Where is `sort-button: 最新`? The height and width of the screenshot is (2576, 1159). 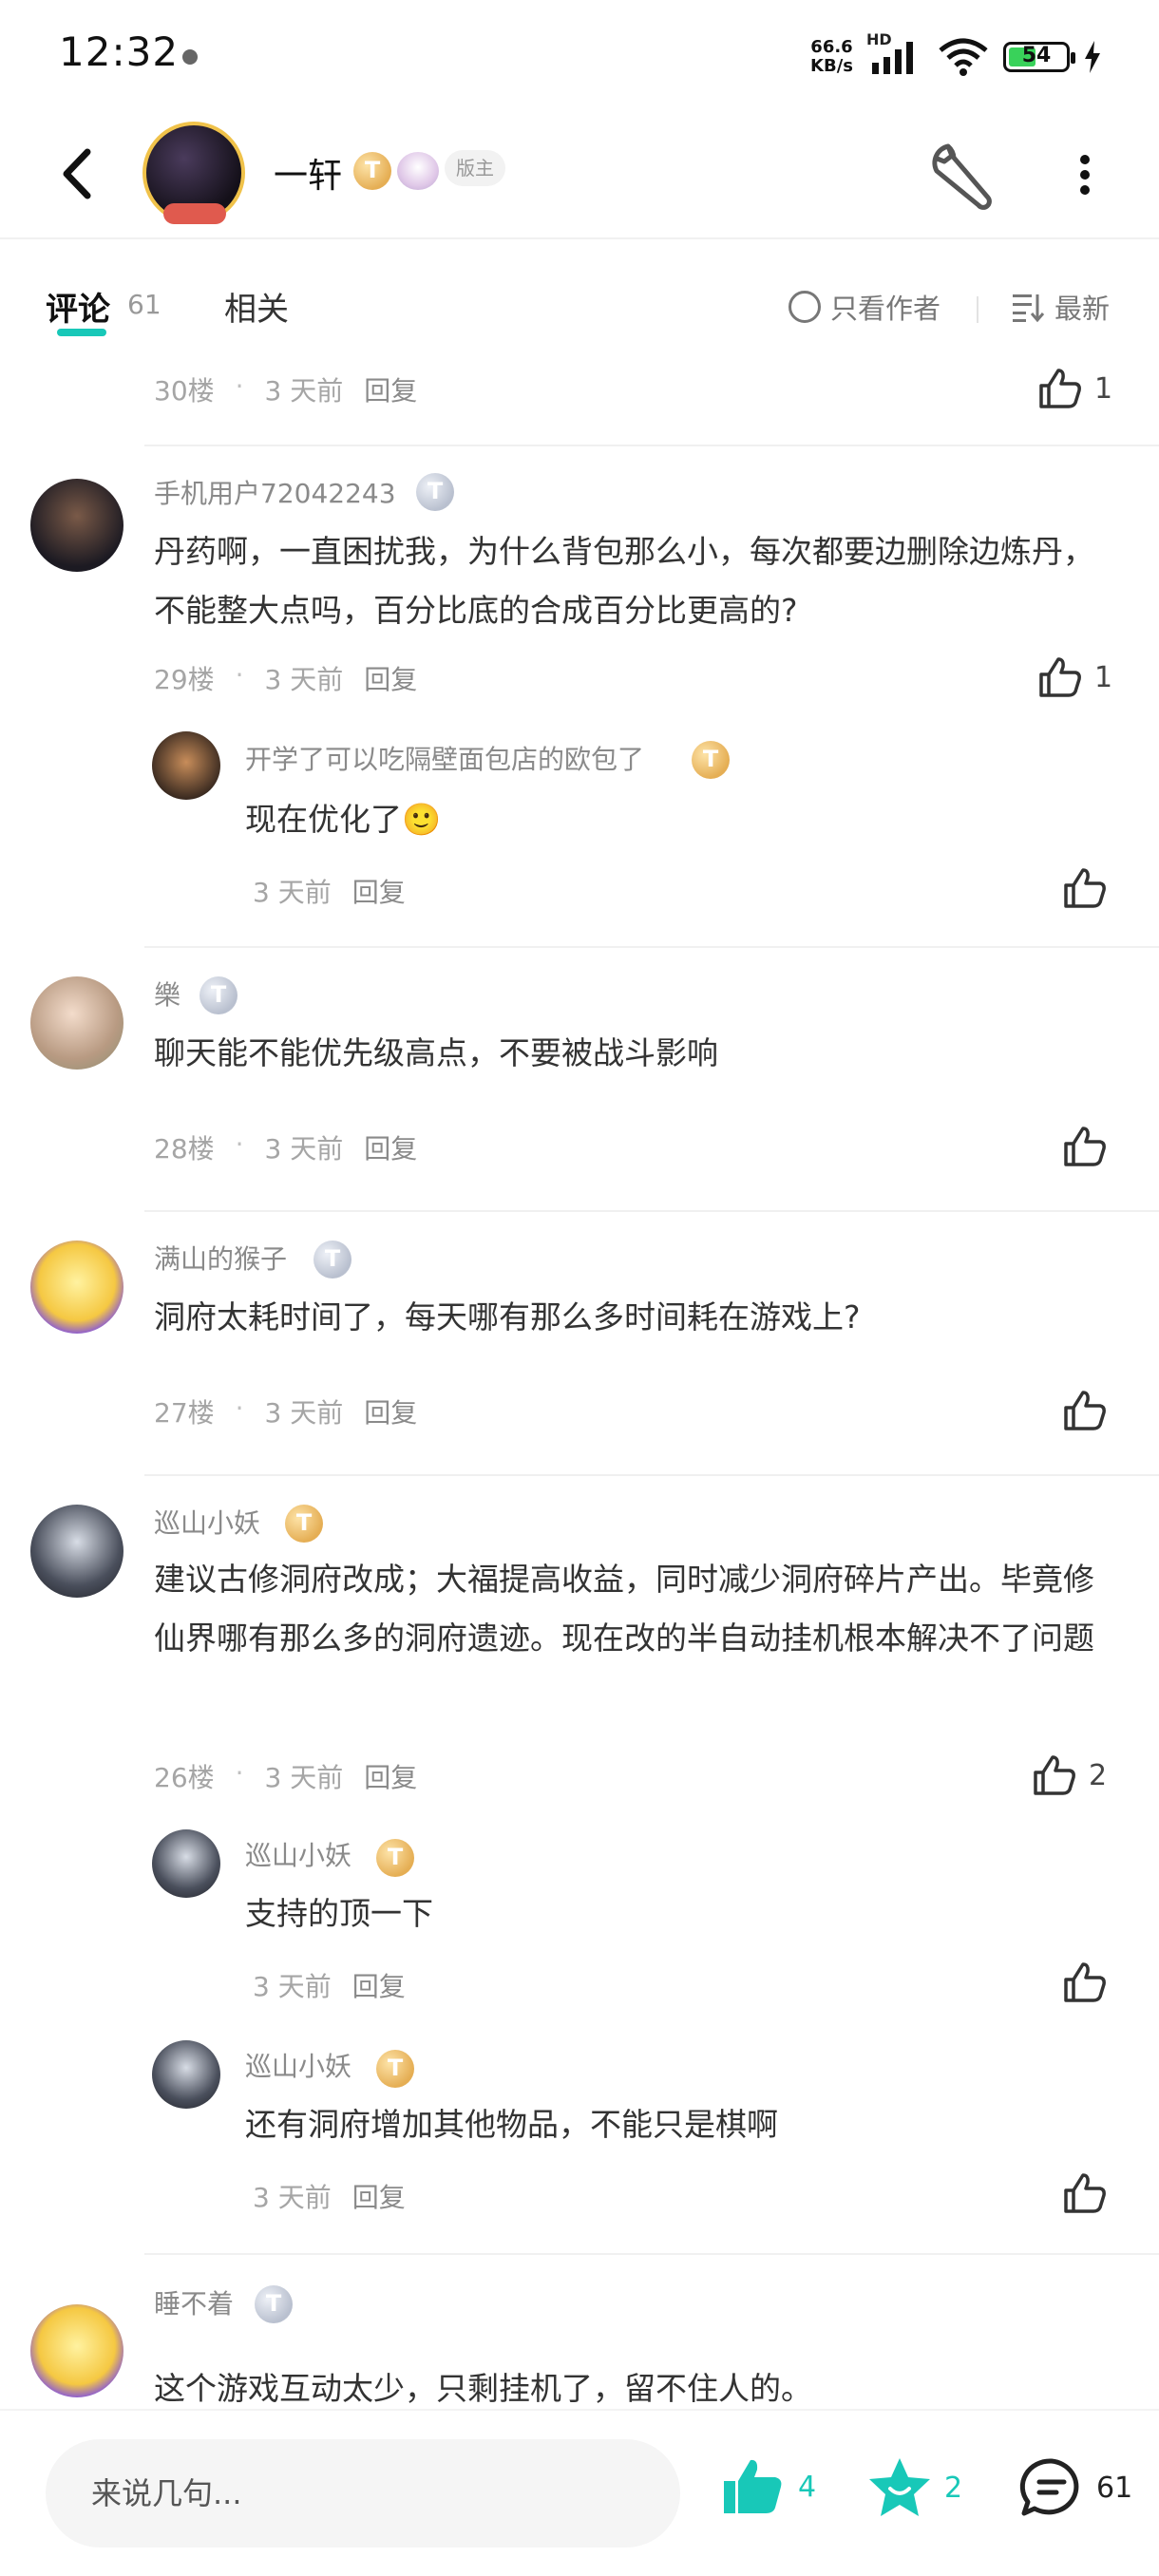 sort-button: 最新 is located at coordinates (1060, 307).